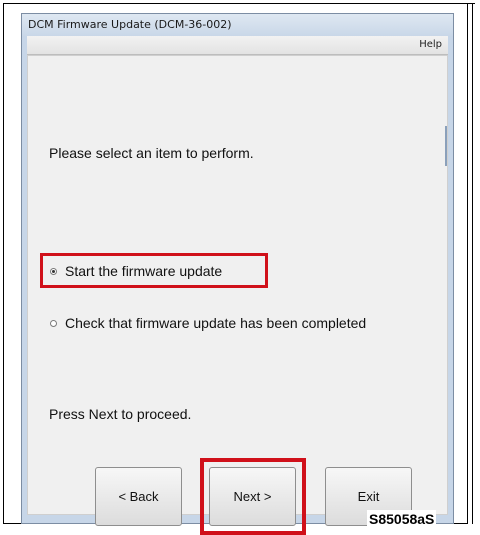  What do you see at coordinates (237, 45) in the screenshot?
I see `menu-bar: Help` at bounding box center [237, 45].